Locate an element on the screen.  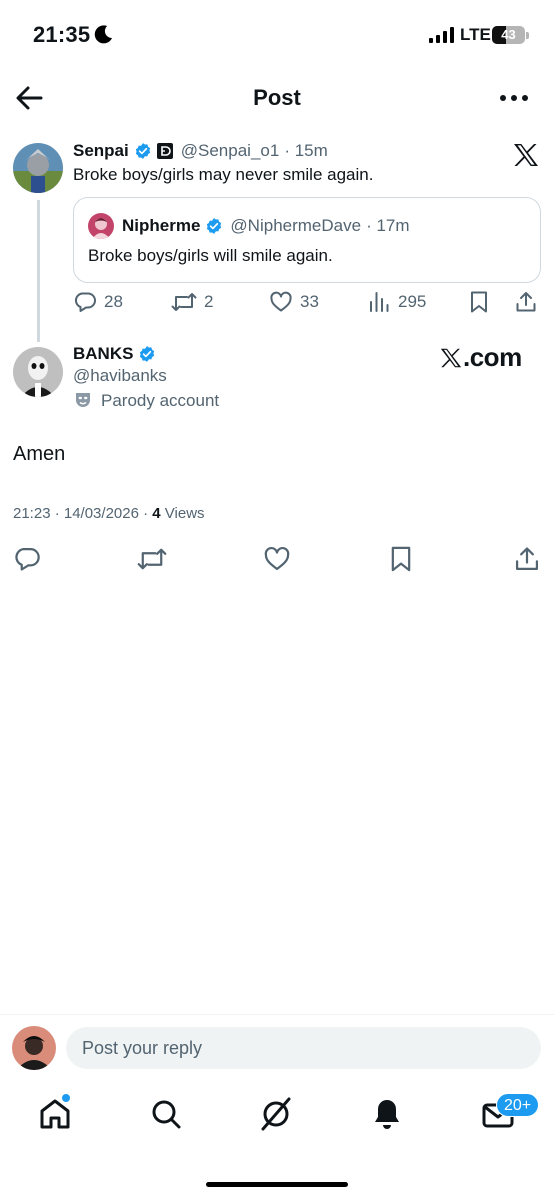
quoted-author-name: Nipherme is located at coordinates (161, 225).